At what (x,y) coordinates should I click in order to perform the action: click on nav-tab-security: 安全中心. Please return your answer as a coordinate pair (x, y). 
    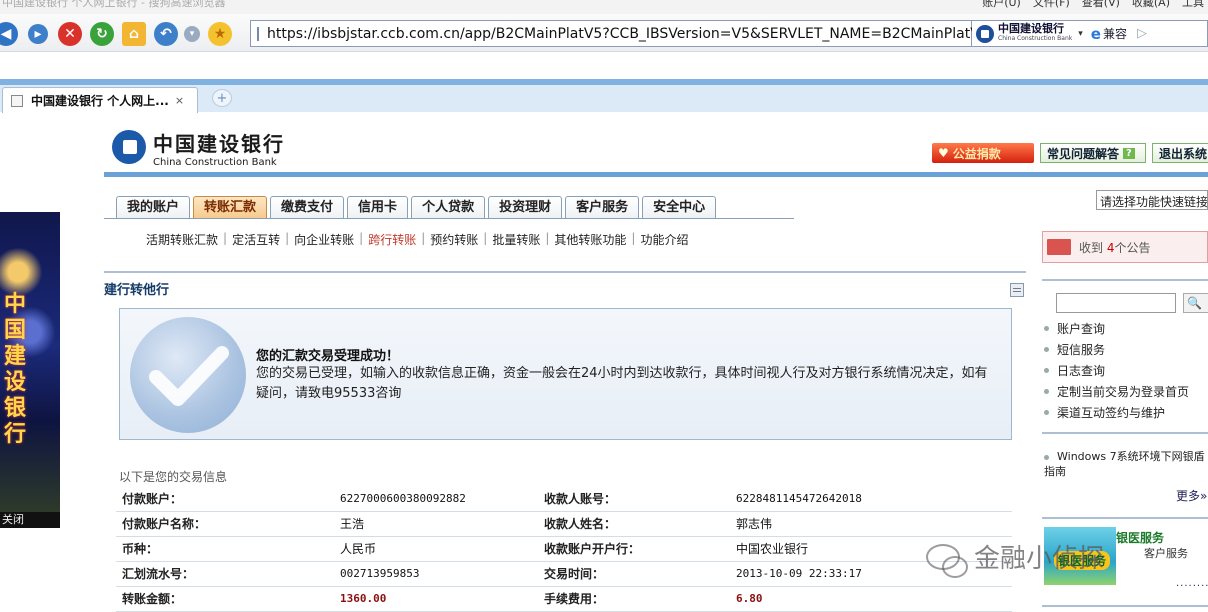
    Looking at the image, I should click on (679, 207).